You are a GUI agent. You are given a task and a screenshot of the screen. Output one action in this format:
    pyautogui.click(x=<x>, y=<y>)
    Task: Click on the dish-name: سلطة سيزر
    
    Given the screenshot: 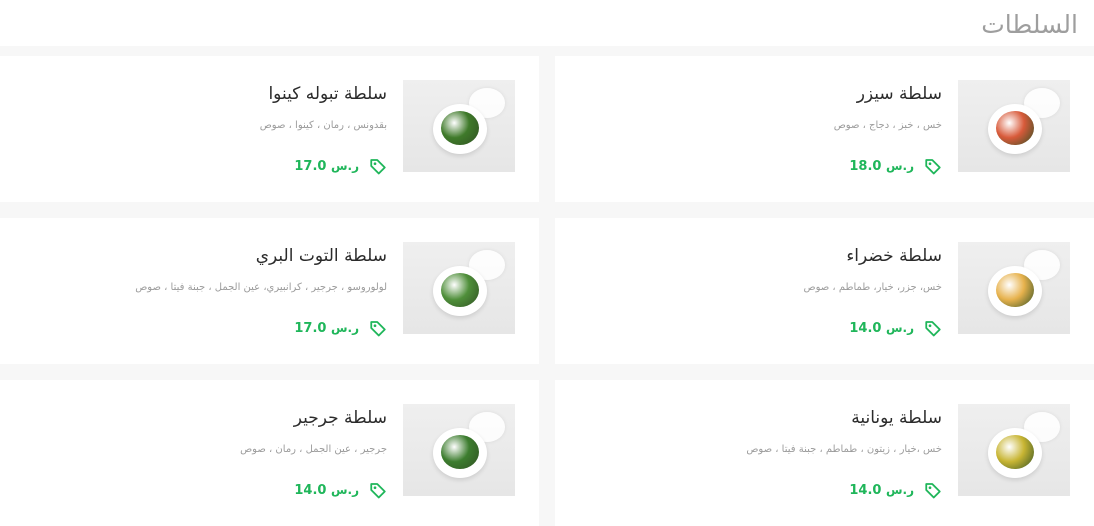 What is the action you would take?
    pyautogui.click(x=899, y=94)
    